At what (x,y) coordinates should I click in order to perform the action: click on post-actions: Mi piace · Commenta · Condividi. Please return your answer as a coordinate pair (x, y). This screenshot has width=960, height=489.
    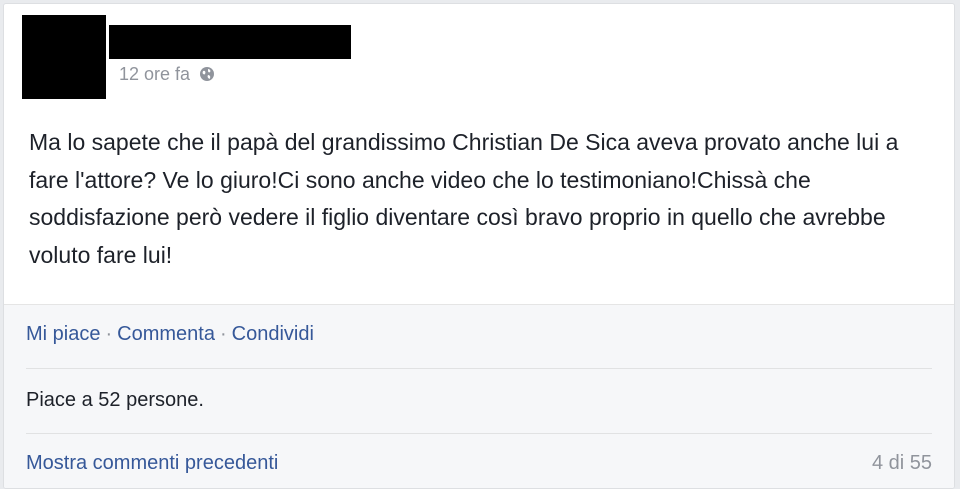
    Looking at the image, I should click on (170, 334).